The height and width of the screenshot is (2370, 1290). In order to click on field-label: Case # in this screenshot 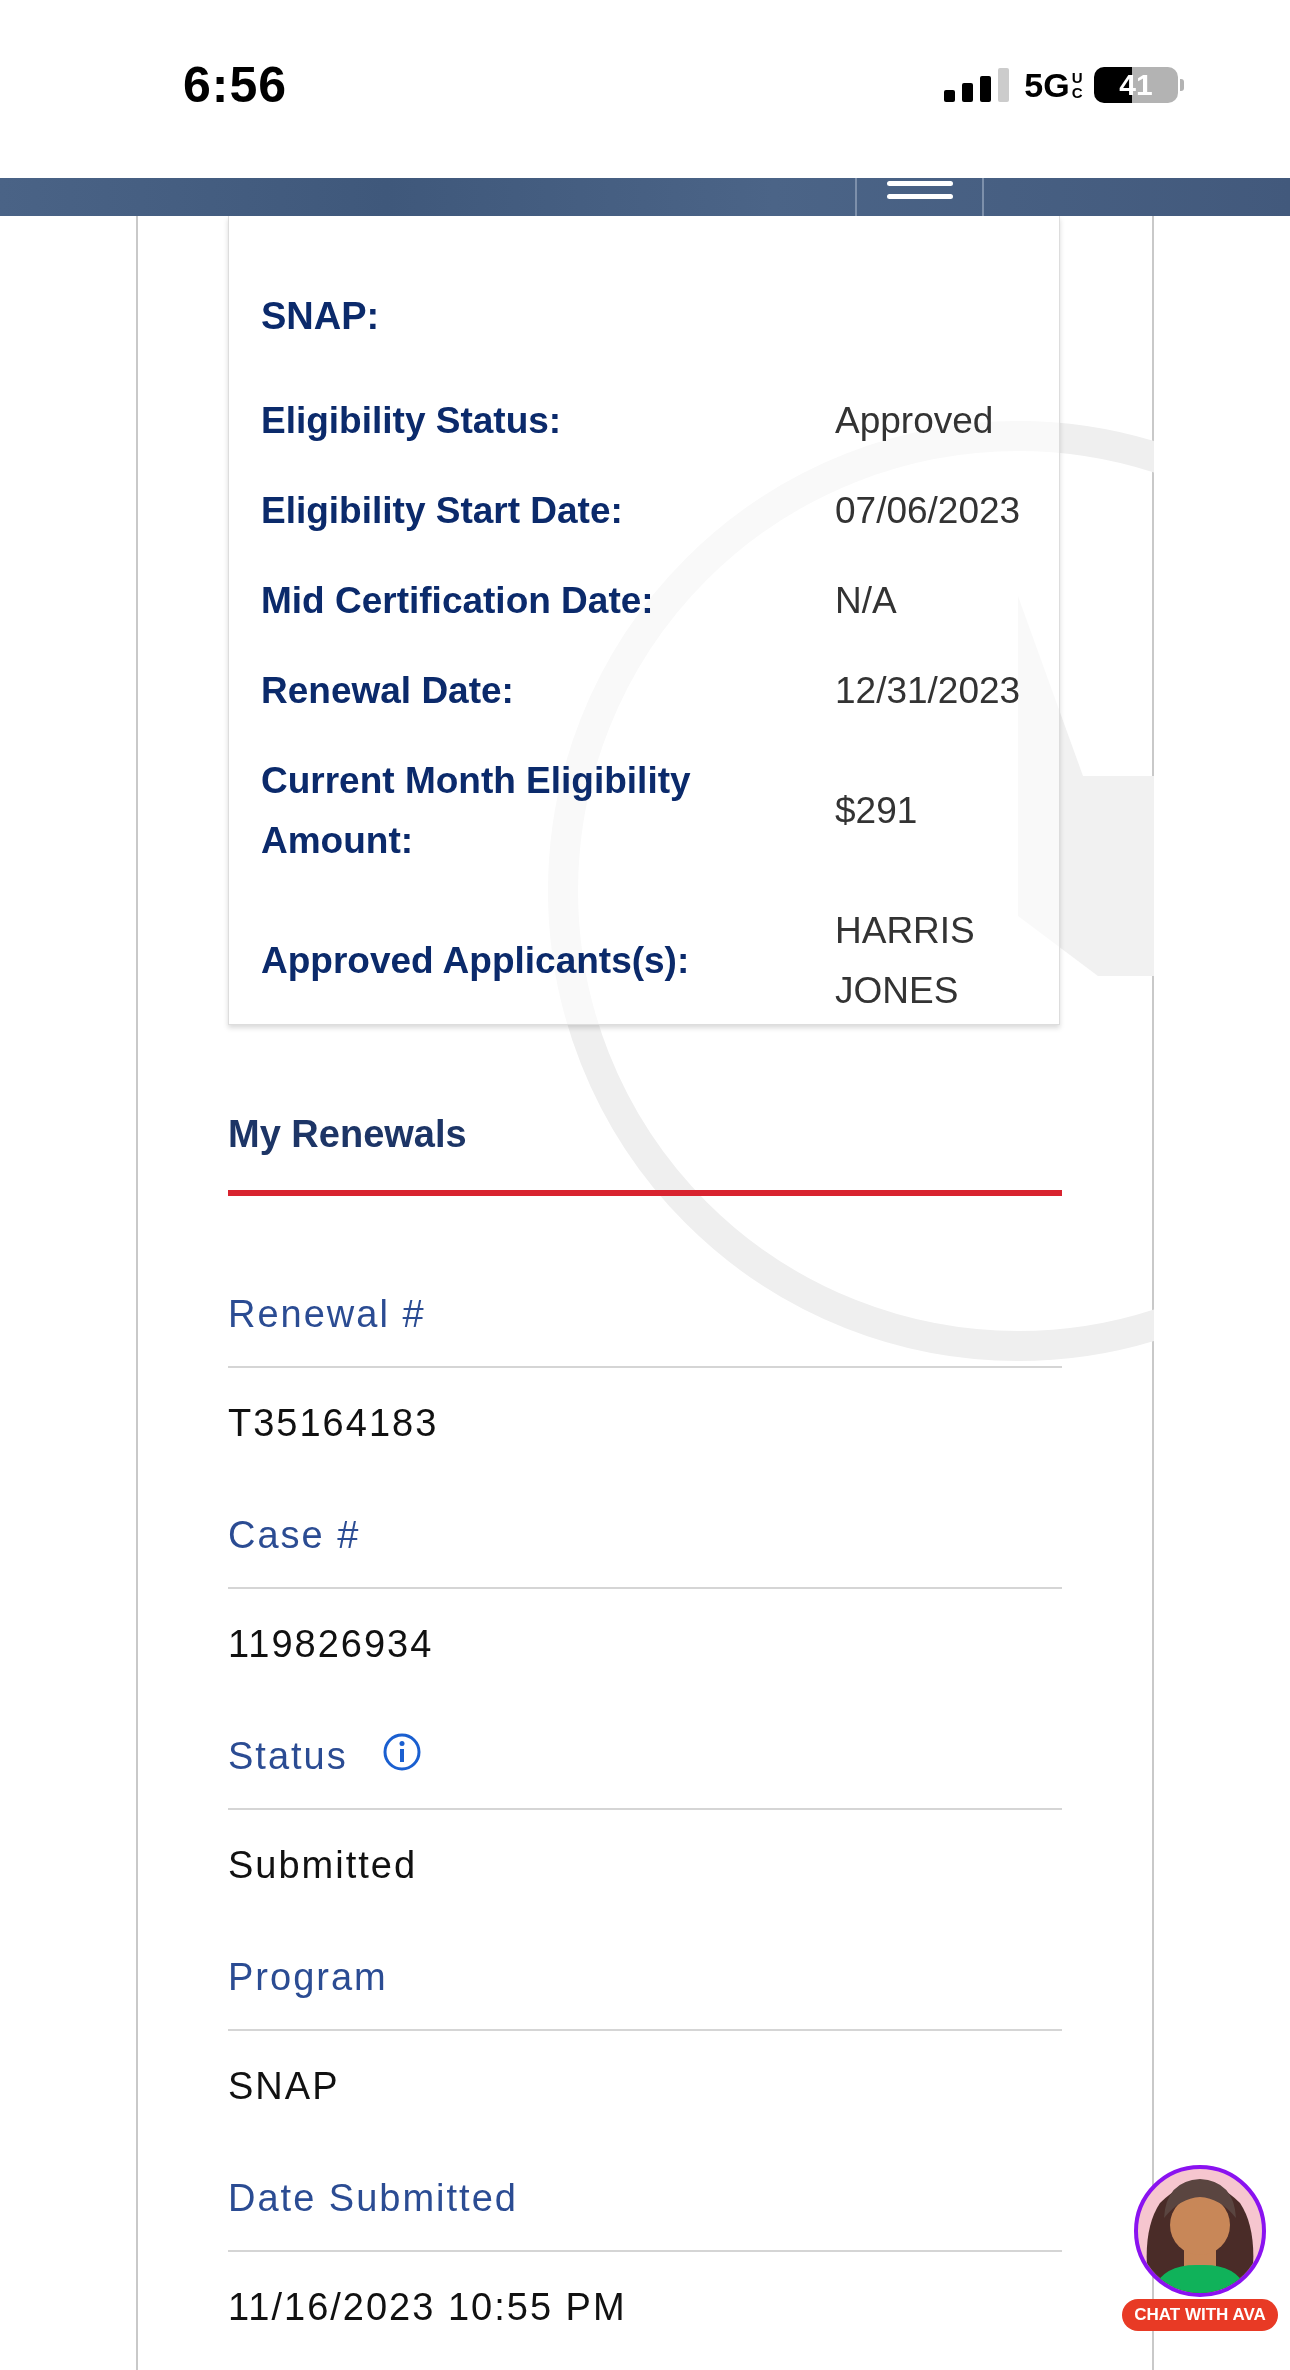, I will do `click(294, 1535)`.